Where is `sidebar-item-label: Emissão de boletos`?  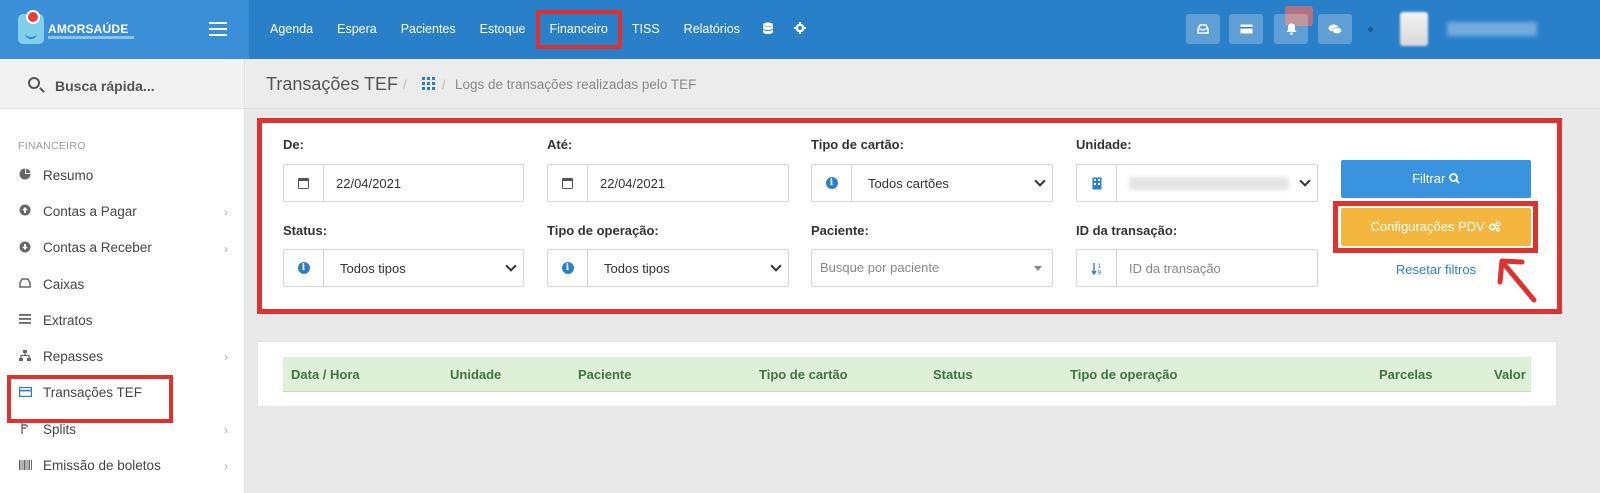 sidebar-item-label: Emissão de boletos is located at coordinates (102, 466).